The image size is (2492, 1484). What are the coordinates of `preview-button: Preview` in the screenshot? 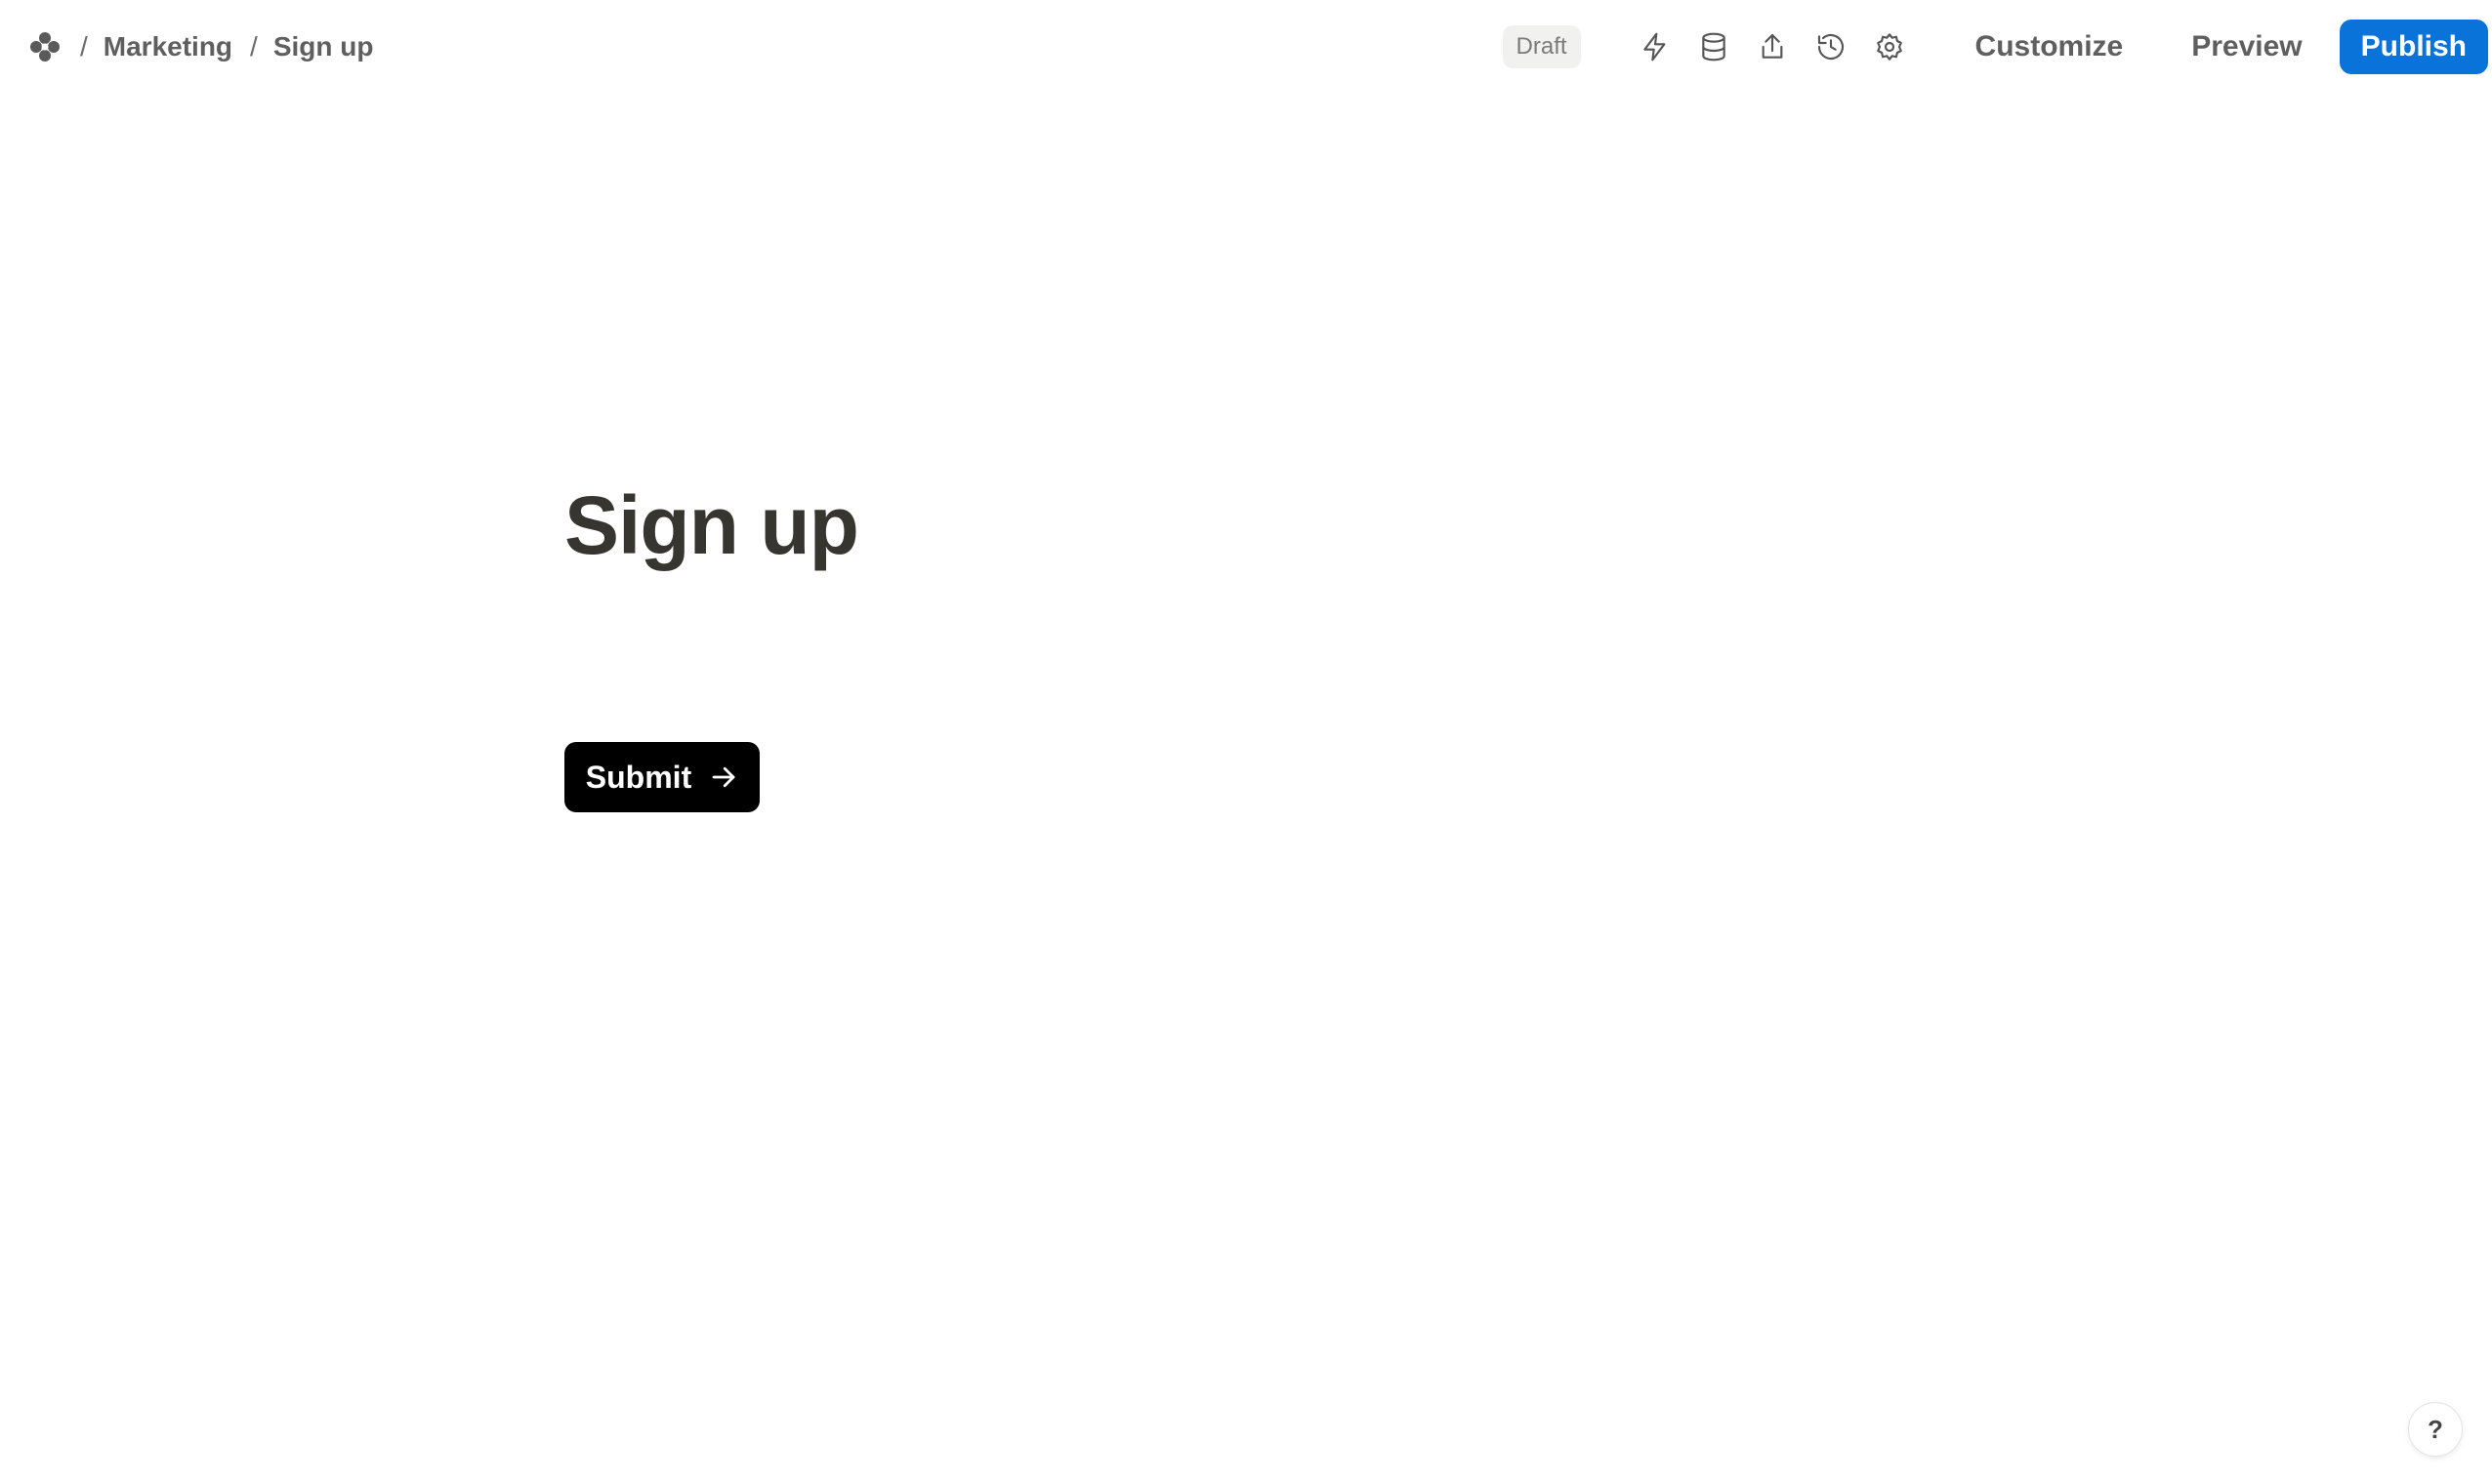 It's located at (2246, 47).